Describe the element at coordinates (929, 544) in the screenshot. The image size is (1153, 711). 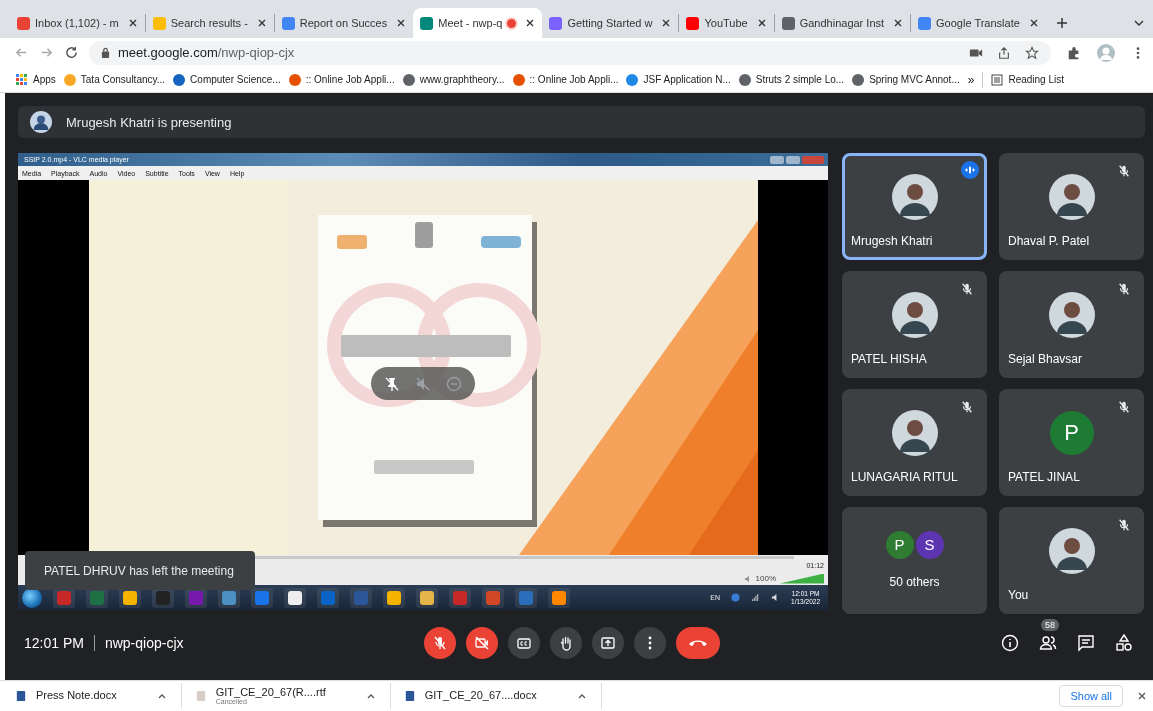
I see `letter-avatar: S` at that location.